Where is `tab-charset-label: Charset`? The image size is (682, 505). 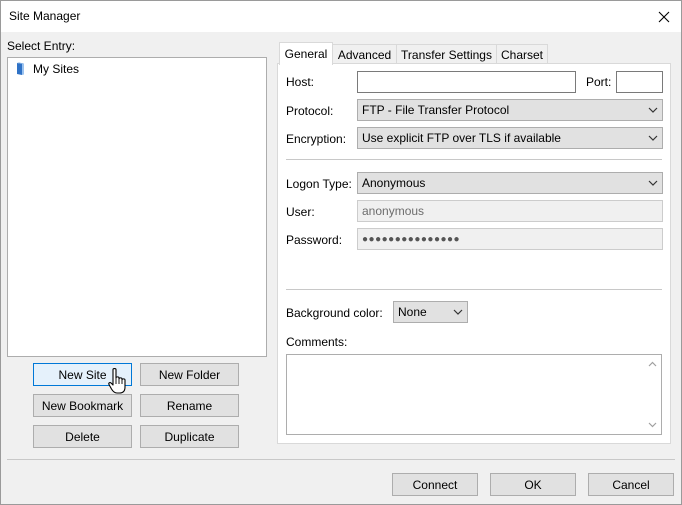
tab-charset-label: Charset is located at coordinates (522, 55).